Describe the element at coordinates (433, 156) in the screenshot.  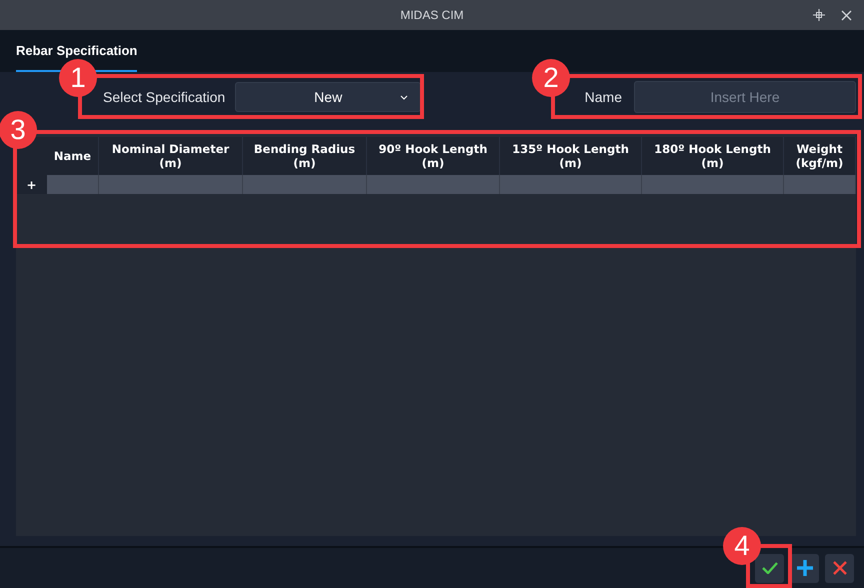
I see `column-header: 90º Hook Length (m)` at that location.